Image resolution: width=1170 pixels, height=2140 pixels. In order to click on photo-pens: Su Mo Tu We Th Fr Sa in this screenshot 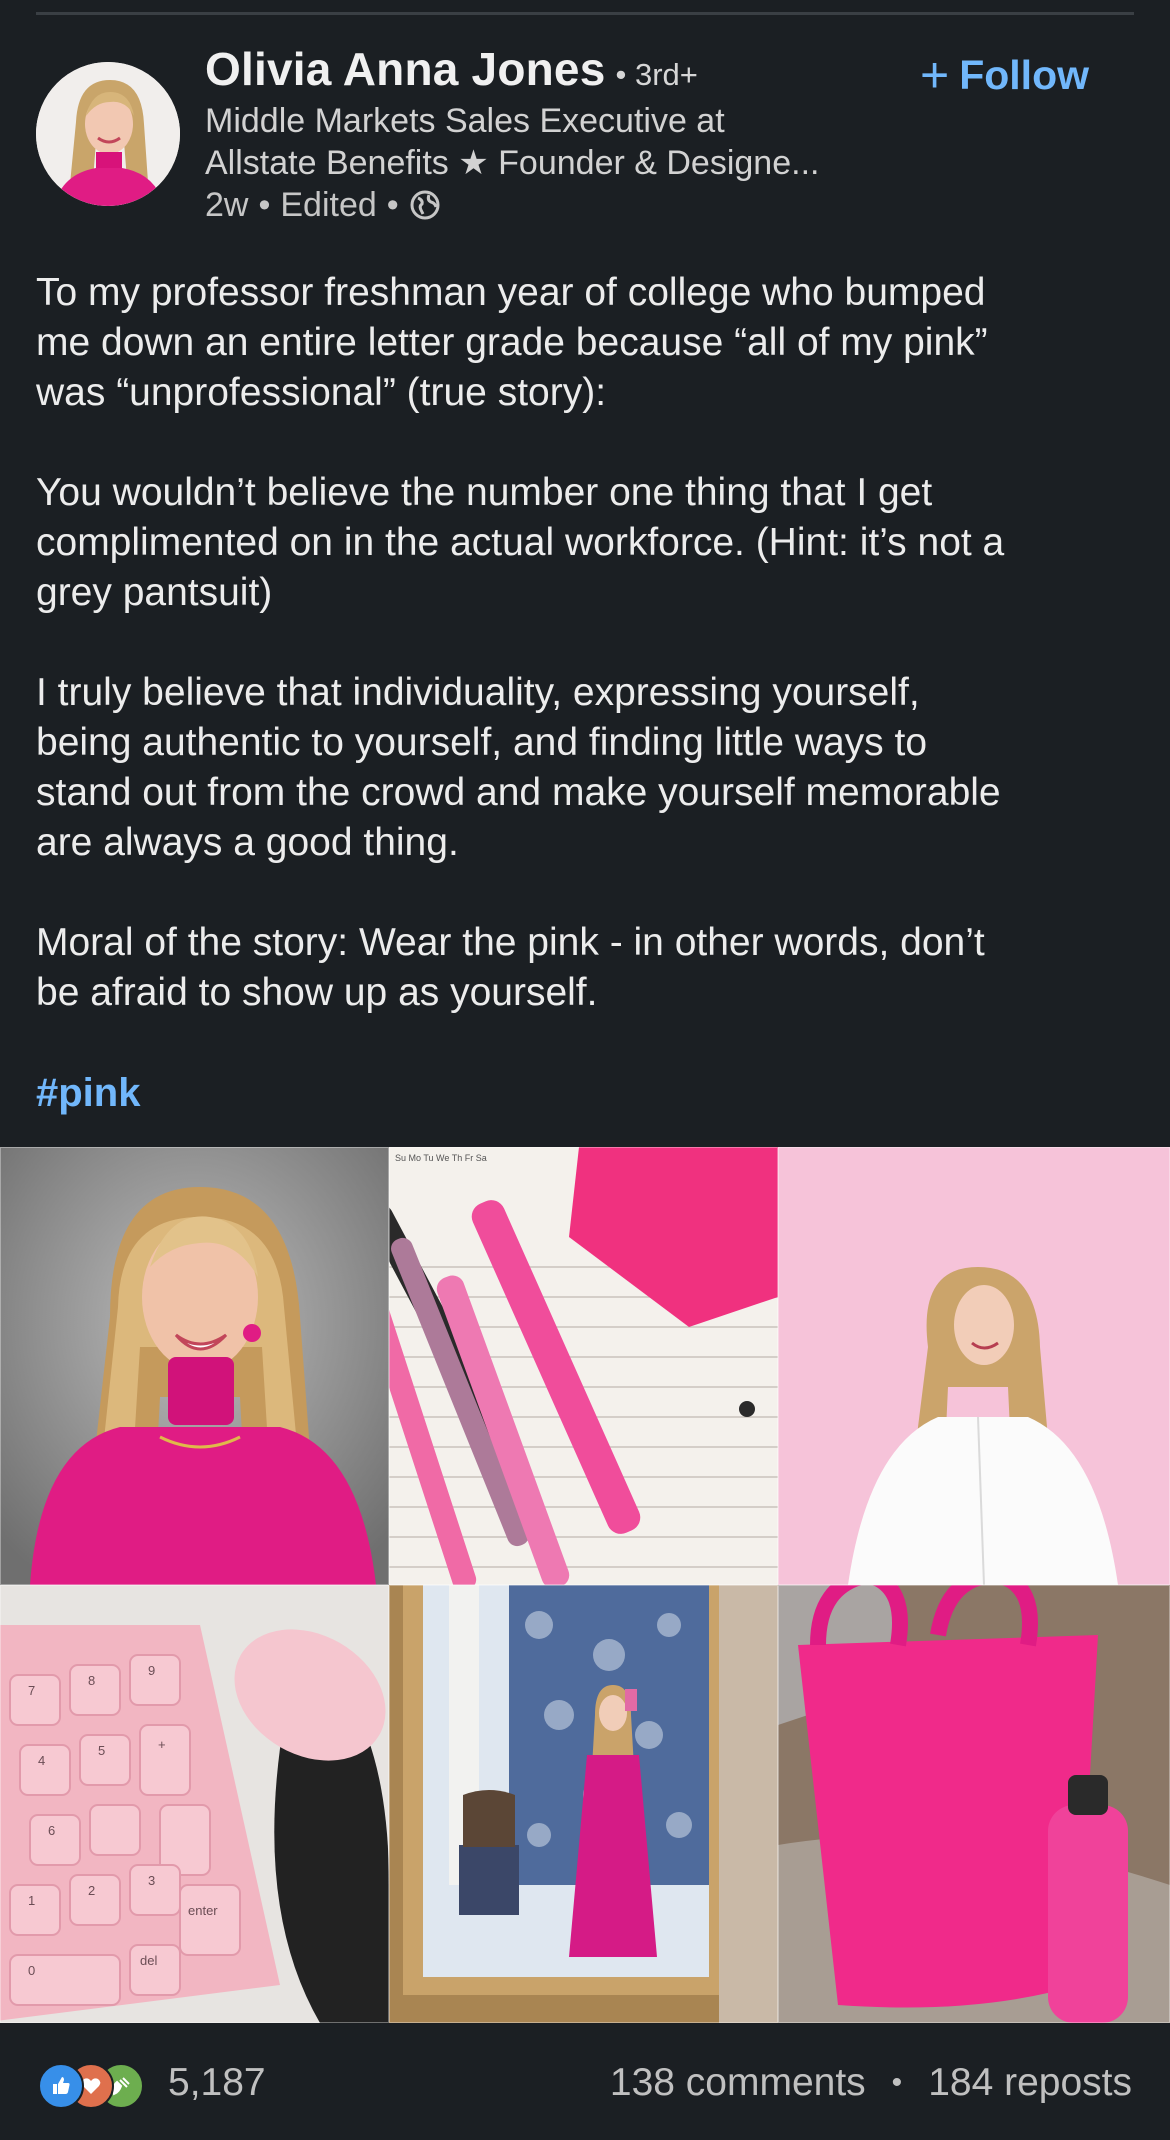, I will do `click(583, 1366)`.